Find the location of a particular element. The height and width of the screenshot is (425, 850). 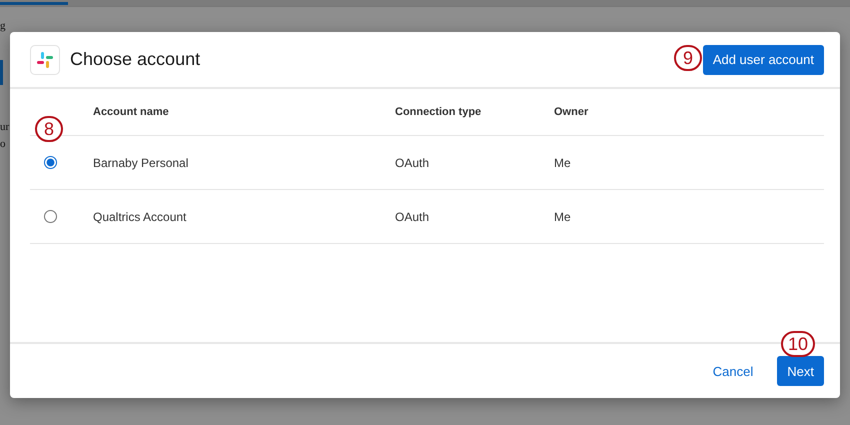

tab-indicator is located at coordinates (34, 3).